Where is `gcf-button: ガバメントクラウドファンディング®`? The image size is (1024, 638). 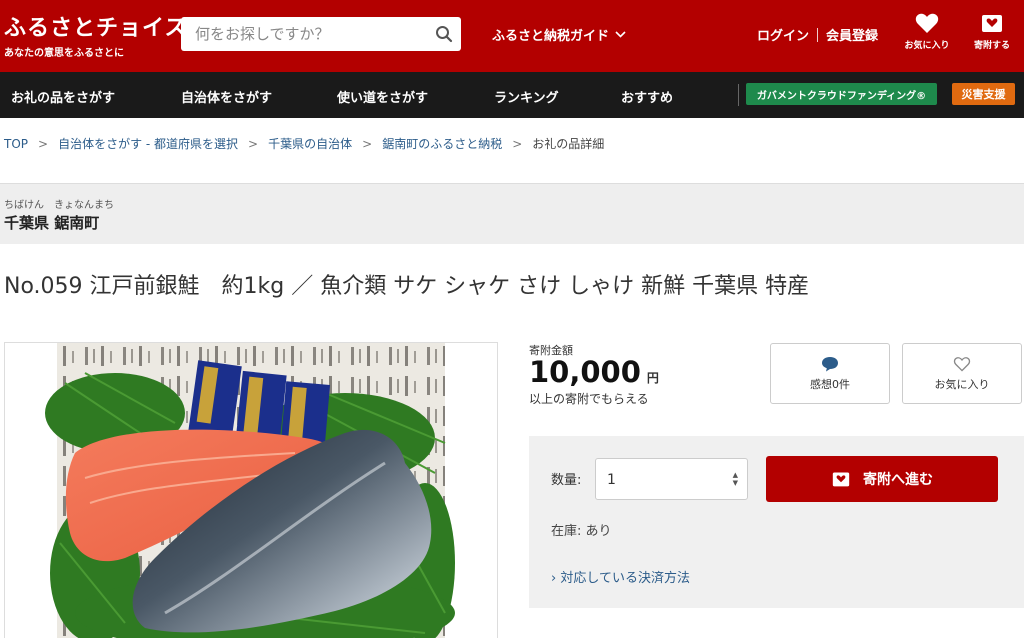 gcf-button: ガバメントクラウドファンディング® is located at coordinates (841, 94).